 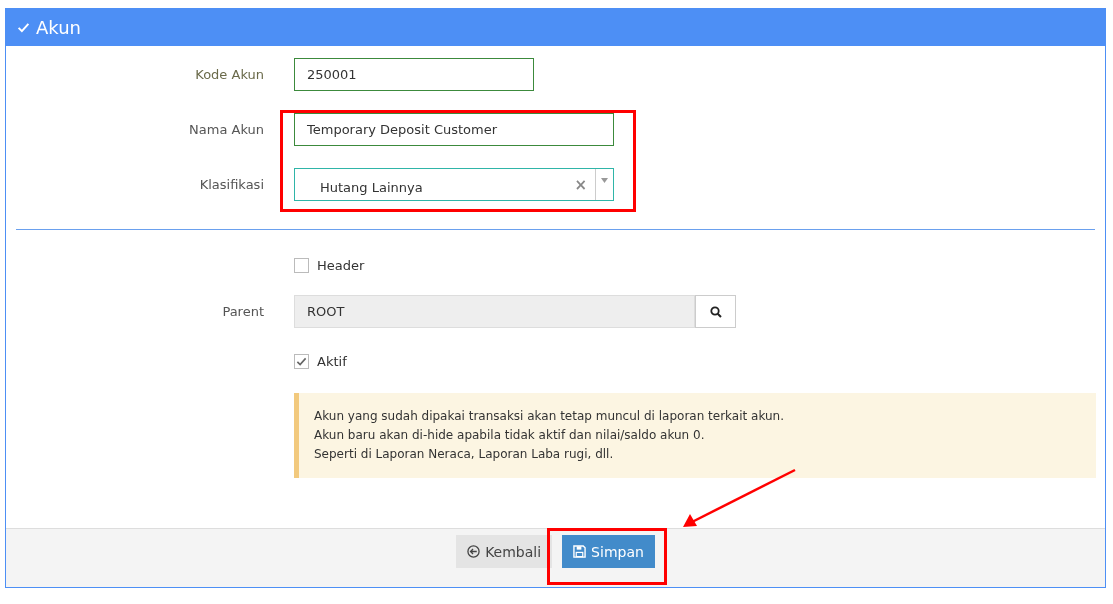 What do you see at coordinates (332, 361) in the screenshot?
I see `checkbox-label: Aktif` at bounding box center [332, 361].